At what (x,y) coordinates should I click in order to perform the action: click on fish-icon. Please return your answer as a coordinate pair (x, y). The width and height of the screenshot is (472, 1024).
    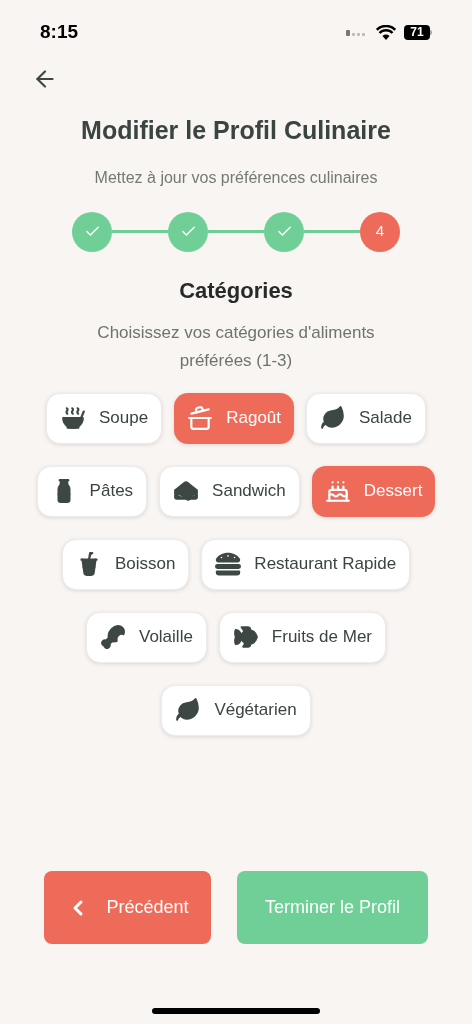
    Looking at the image, I should click on (245, 637).